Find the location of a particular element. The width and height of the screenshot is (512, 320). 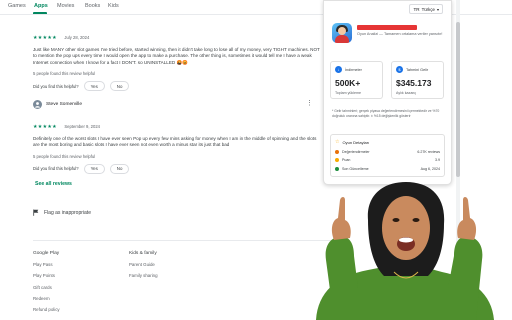

stat-value: 500K+ is located at coordinates (348, 83).